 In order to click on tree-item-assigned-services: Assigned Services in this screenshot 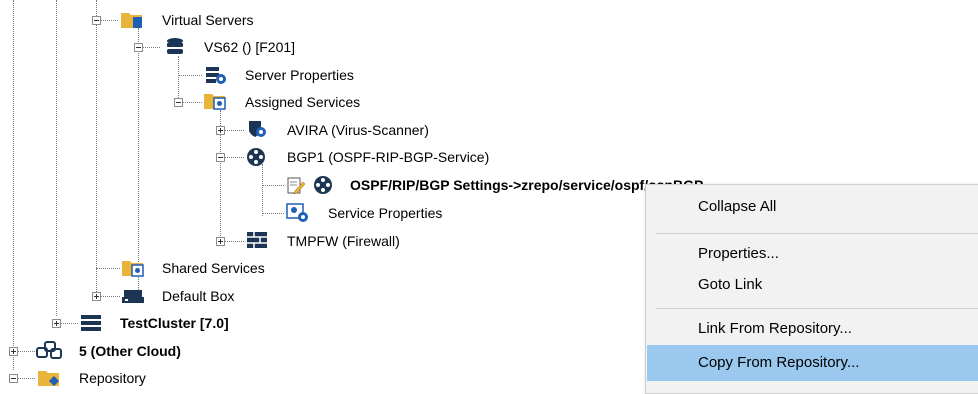, I will do `click(302, 102)`.